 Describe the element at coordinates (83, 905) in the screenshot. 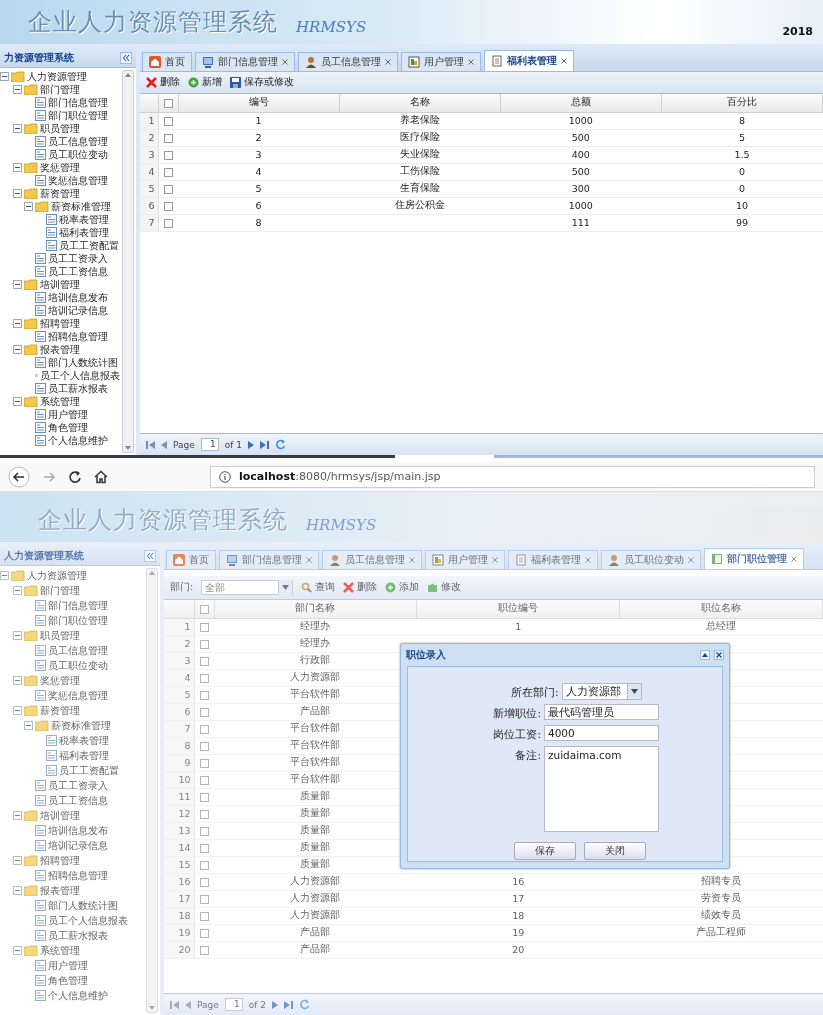

I see `tree-item: 部门人数统计图` at that location.